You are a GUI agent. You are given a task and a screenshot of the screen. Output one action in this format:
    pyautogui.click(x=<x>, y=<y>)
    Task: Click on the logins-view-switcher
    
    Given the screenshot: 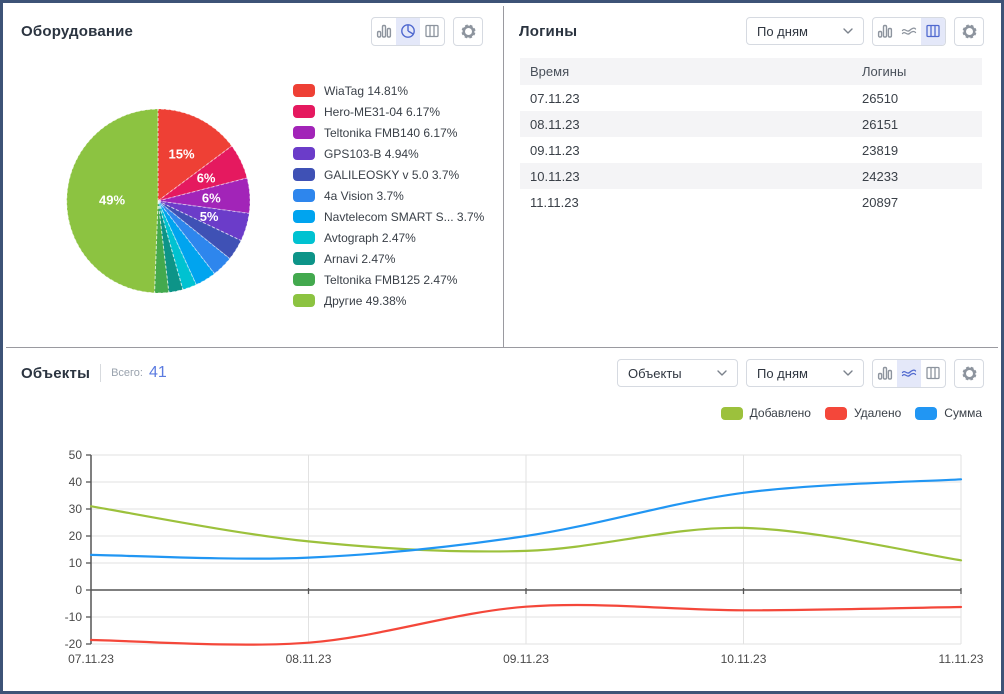 What is the action you would take?
    pyautogui.click(x=909, y=31)
    